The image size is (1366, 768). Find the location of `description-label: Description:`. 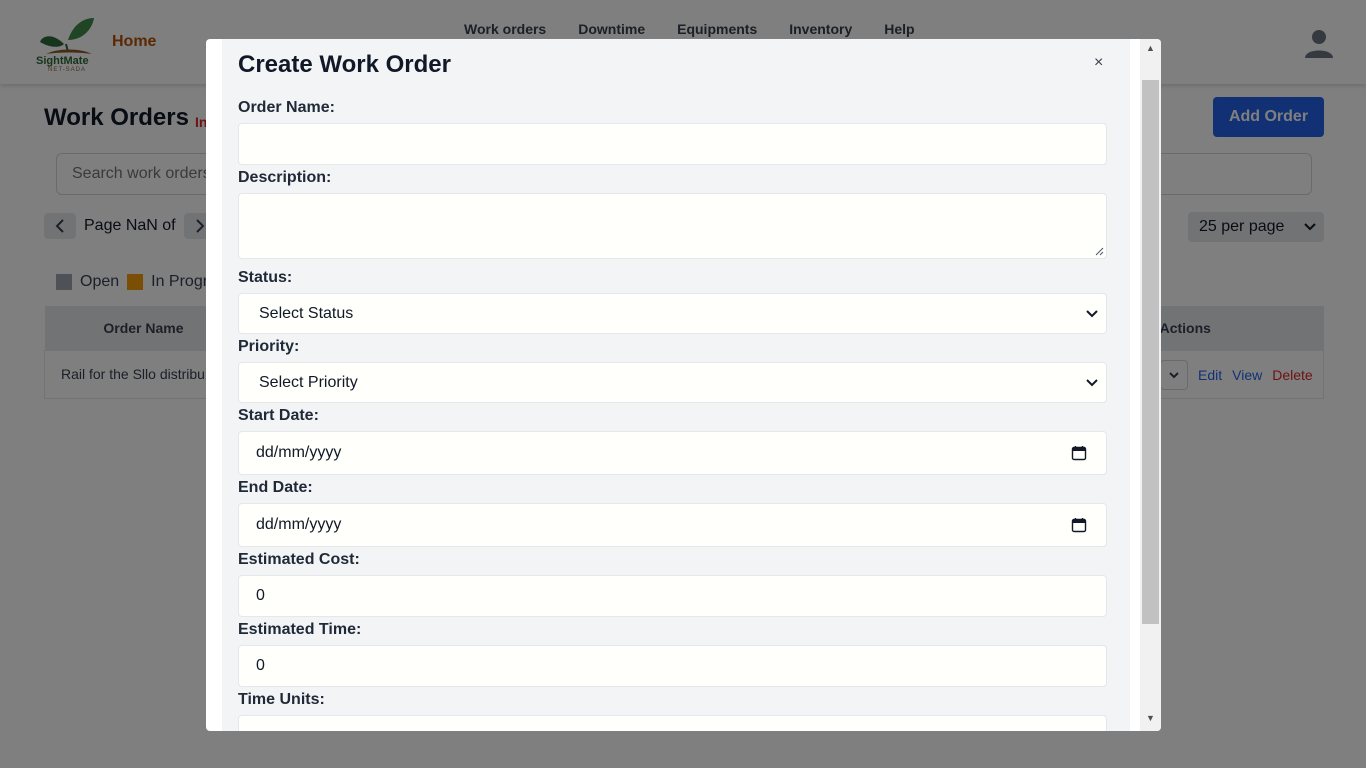

description-label: Description: is located at coordinates (285, 177).